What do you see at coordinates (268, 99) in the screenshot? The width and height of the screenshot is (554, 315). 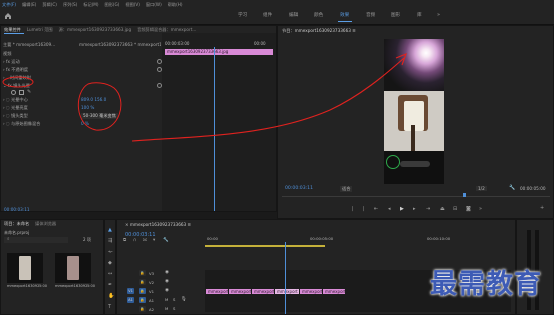 I see `annotation-arrow-line` at bounding box center [268, 99].